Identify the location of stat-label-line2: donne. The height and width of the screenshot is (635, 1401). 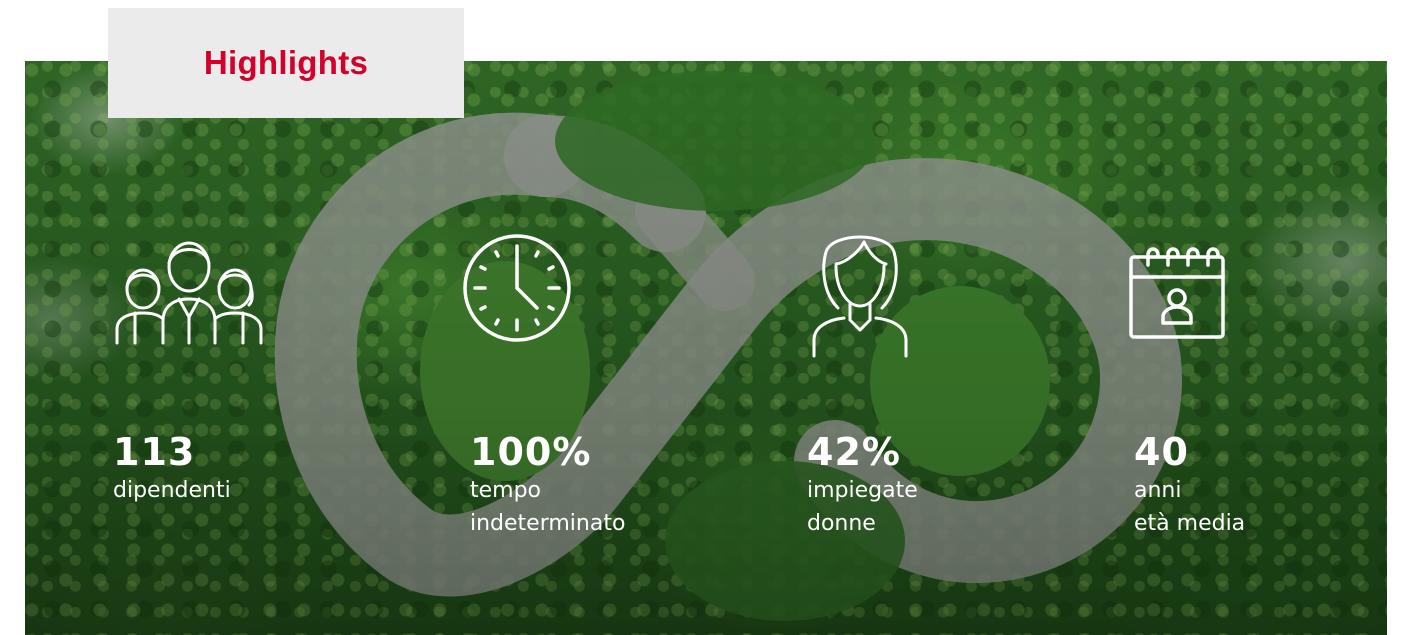
(841, 523).